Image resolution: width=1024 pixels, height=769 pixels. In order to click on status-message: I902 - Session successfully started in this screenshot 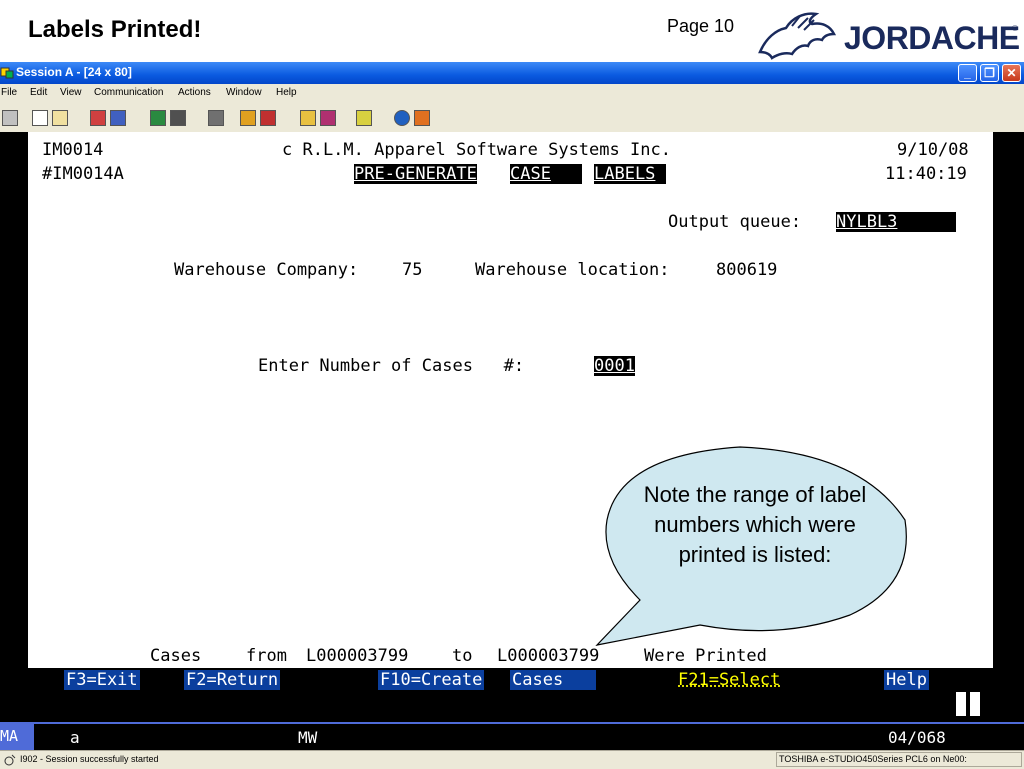, I will do `click(89, 759)`.